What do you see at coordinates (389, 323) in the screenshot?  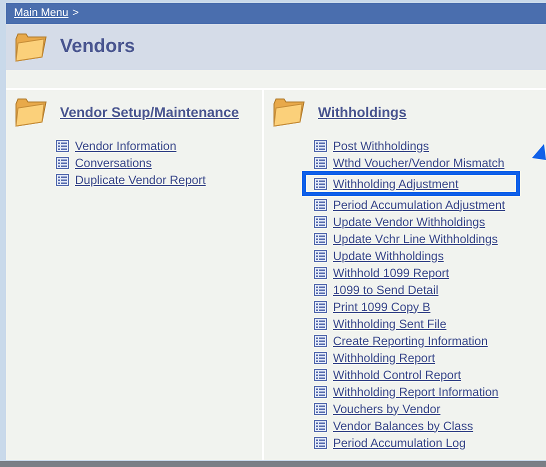 I see `menu-link: Withholding Sent File` at bounding box center [389, 323].